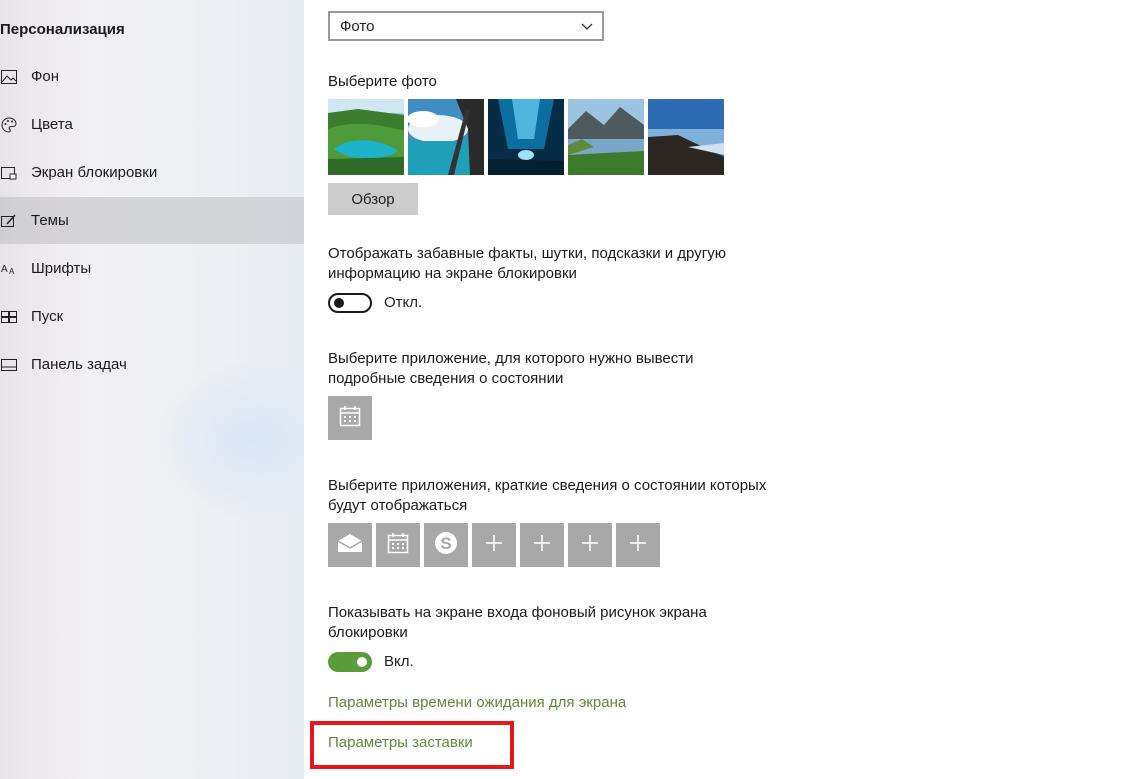  I want to click on detailed-status-app-button, so click(350, 418).